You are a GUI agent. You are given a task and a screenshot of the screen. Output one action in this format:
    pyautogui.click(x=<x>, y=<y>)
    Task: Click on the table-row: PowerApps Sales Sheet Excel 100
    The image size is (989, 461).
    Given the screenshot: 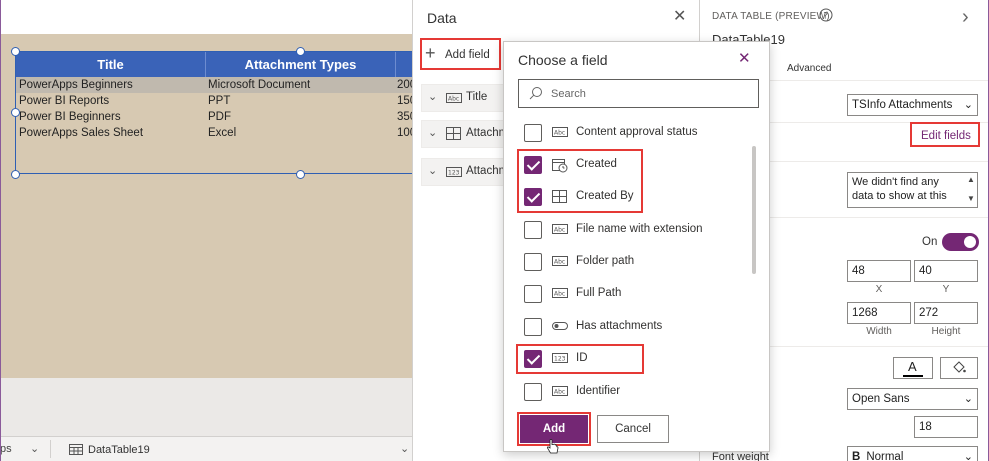 What is the action you would take?
    pyautogui.click(x=214, y=133)
    